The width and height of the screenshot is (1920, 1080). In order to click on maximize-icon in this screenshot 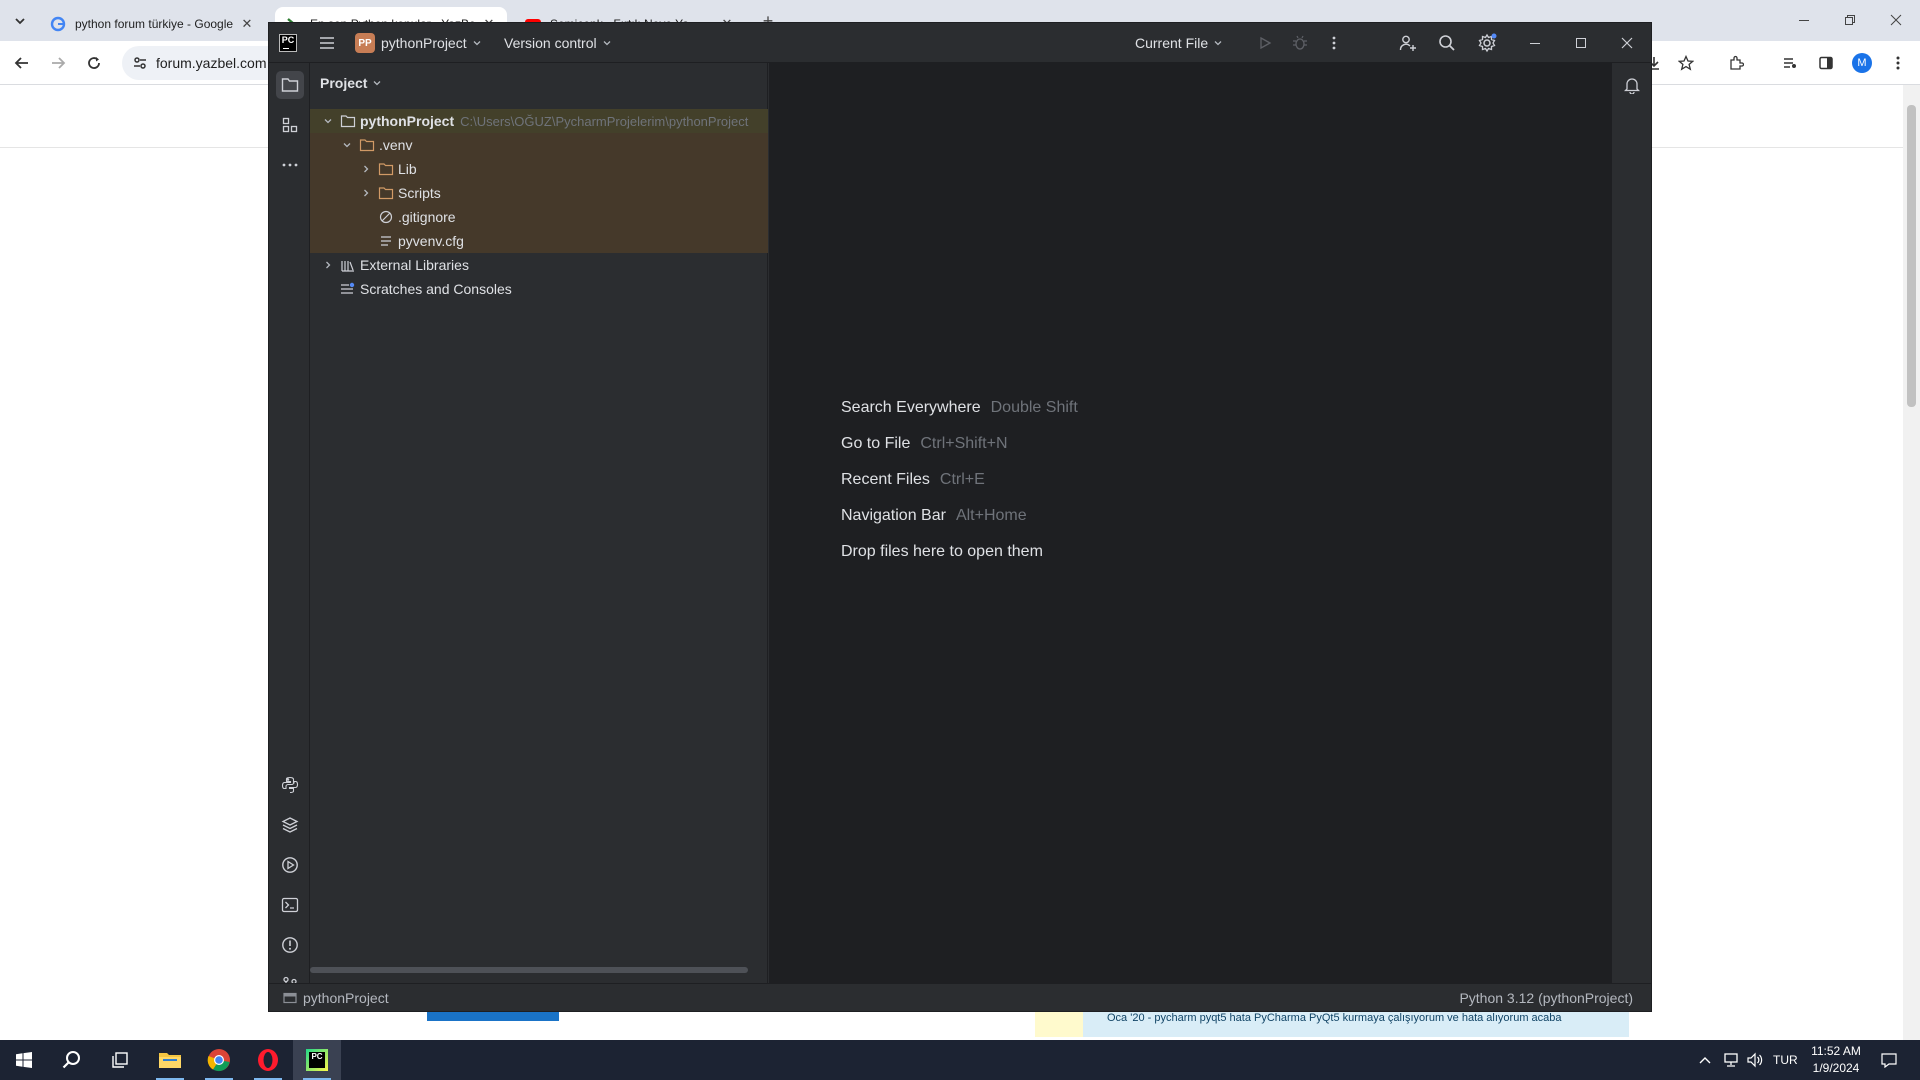, I will do `click(1581, 43)`.